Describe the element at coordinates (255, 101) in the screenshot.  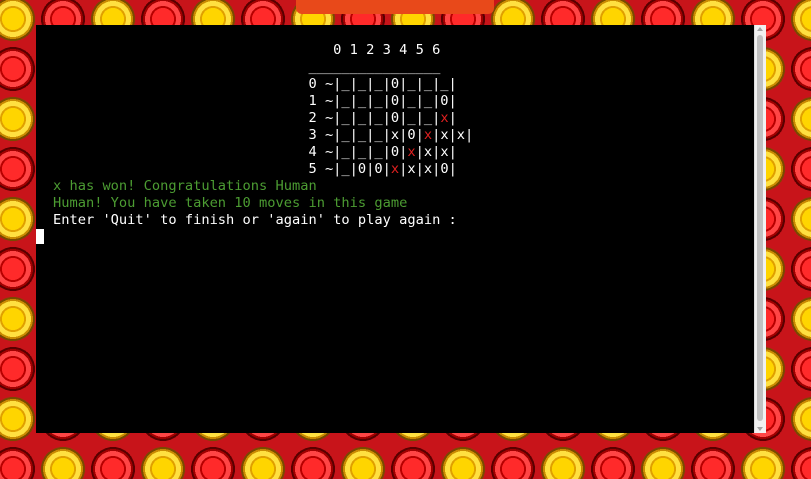
I see `board-row-1: 1 ~|_|_|_|0|_|_|0|` at that location.